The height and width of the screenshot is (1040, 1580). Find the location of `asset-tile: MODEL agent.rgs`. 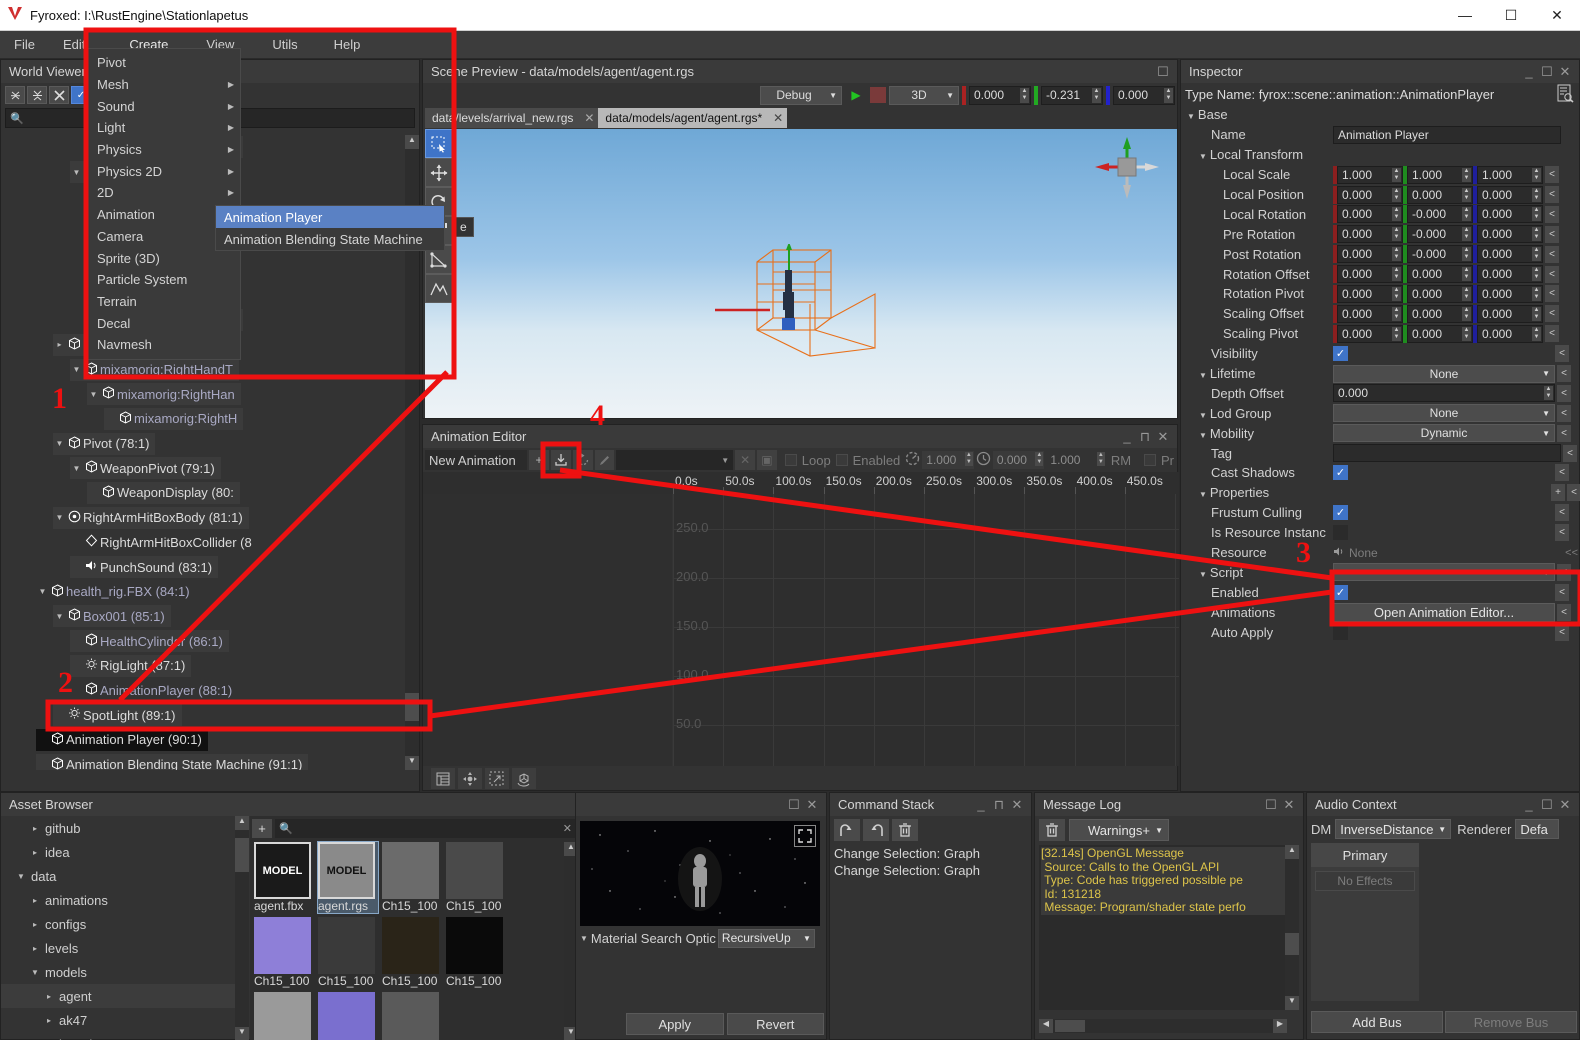

asset-tile: MODEL agent.rgs is located at coordinates (348, 877).